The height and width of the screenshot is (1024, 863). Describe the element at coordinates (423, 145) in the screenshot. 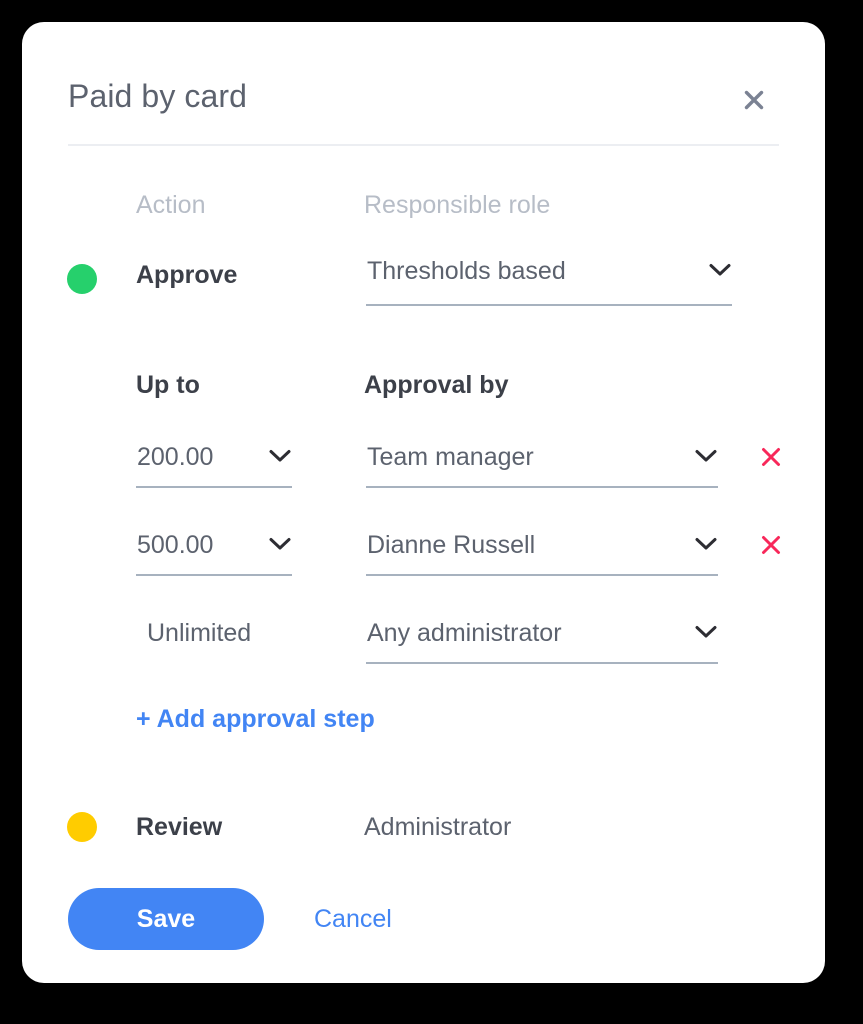

I see `header-divider` at that location.